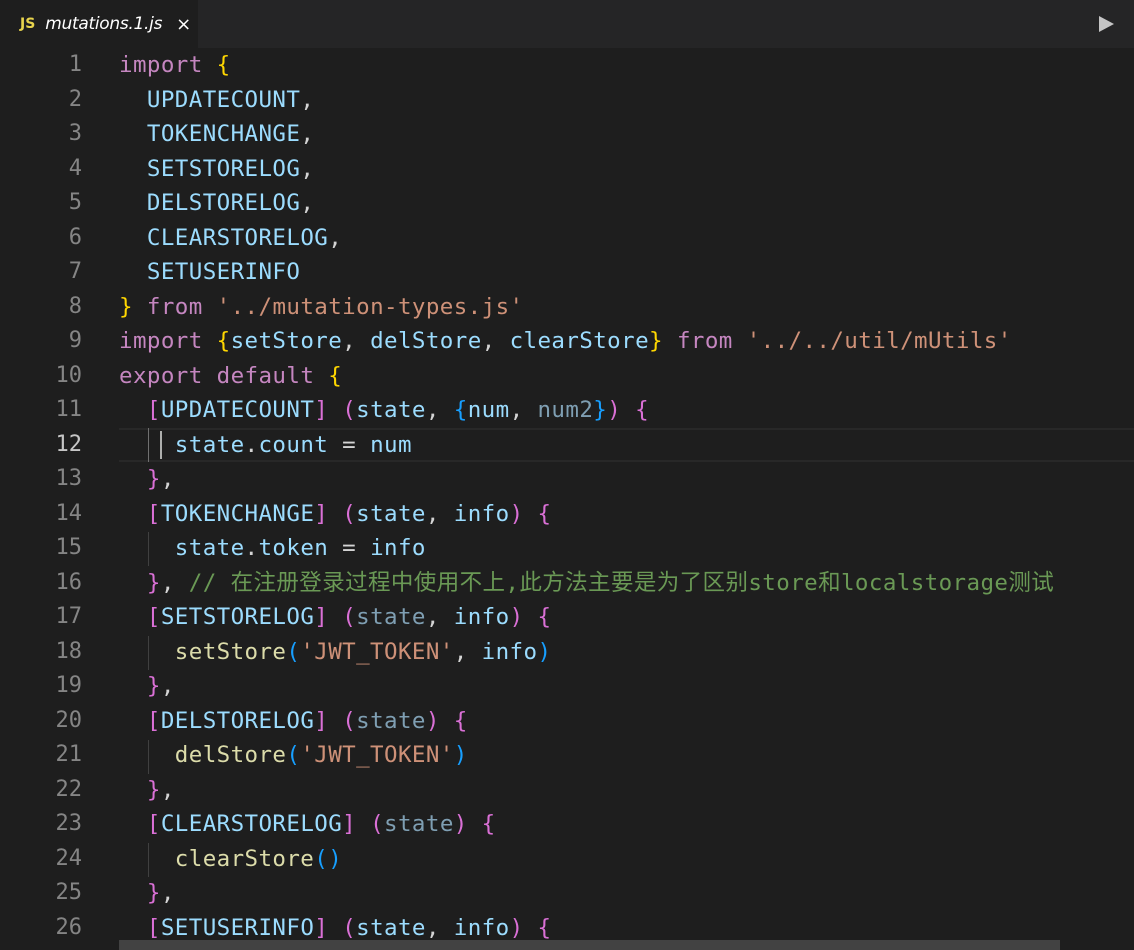  What do you see at coordinates (147, 893) in the screenshot?
I see `line-code: },` at bounding box center [147, 893].